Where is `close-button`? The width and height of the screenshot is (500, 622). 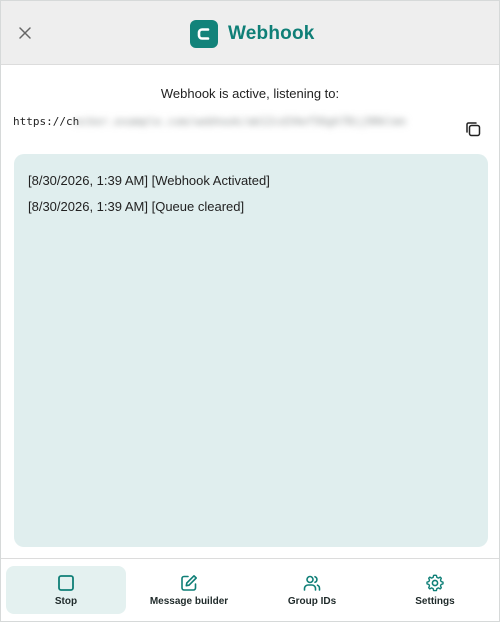 close-button is located at coordinates (25, 33).